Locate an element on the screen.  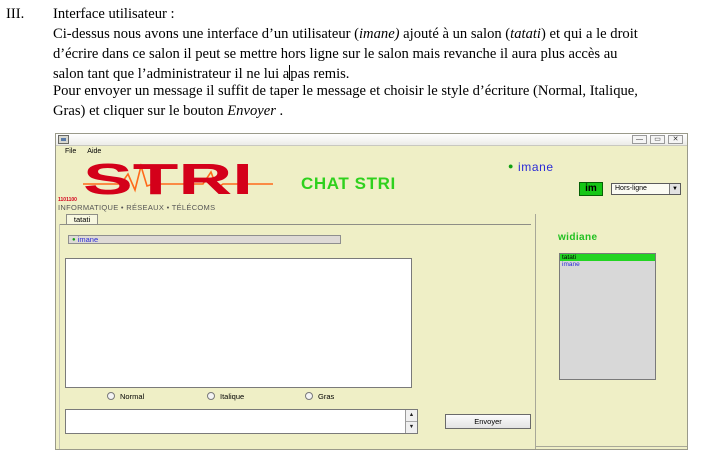
current-user: ● imane is located at coordinates (531, 167).